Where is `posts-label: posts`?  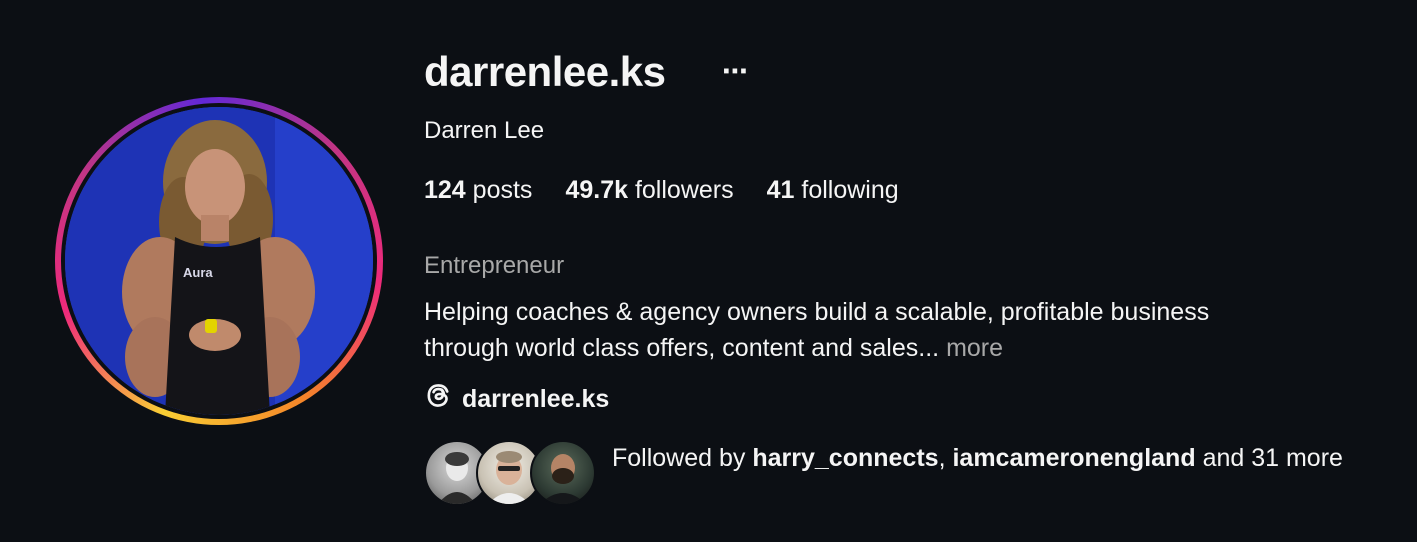
posts-label: posts is located at coordinates (502, 190).